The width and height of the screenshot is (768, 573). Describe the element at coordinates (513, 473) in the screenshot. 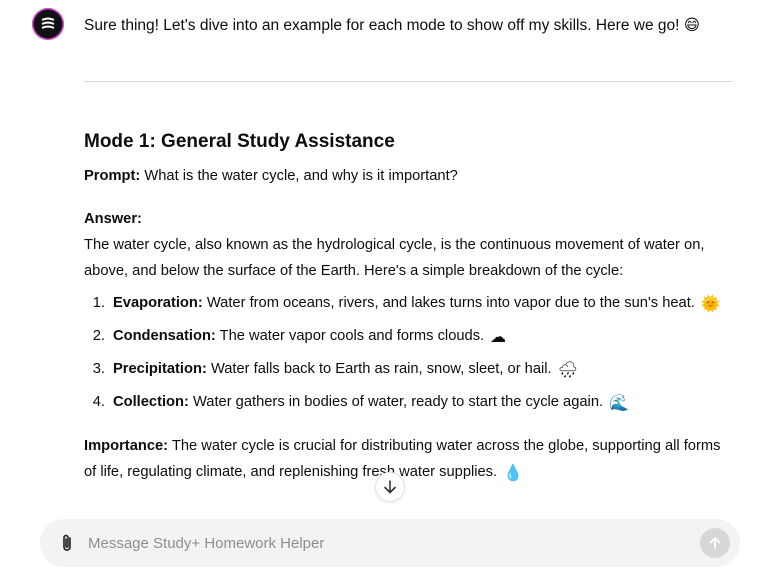

I see `droplet-emoji-icon: 💧` at that location.